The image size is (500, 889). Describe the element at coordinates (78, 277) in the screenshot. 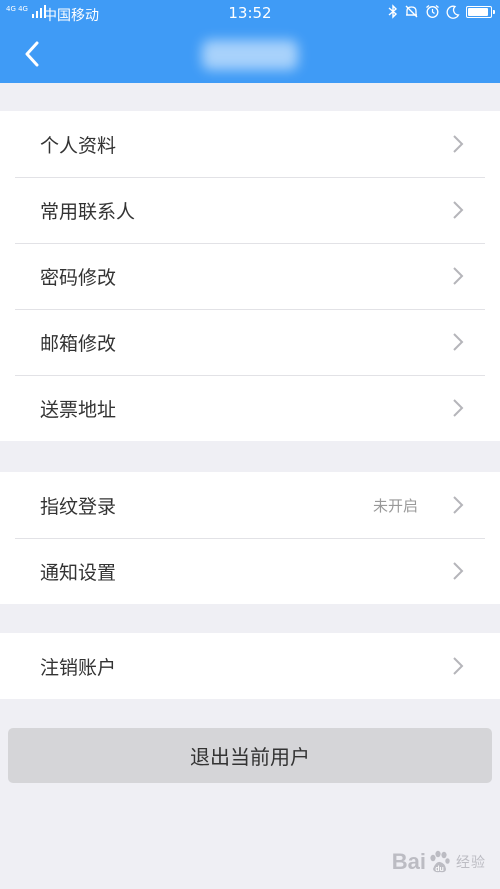

I see `menu-item-label: 密码修改` at that location.